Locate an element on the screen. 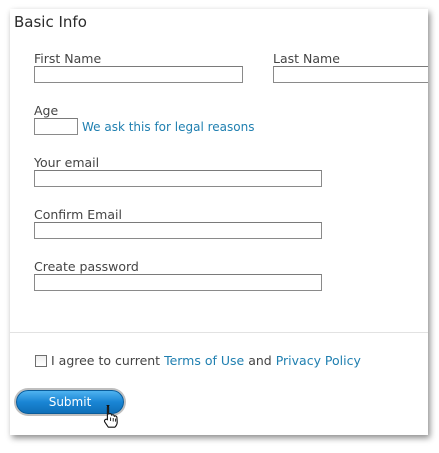 Image resolution: width=439 pixels, height=453 pixels. first-name-label: First Name is located at coordinates (68, 58).